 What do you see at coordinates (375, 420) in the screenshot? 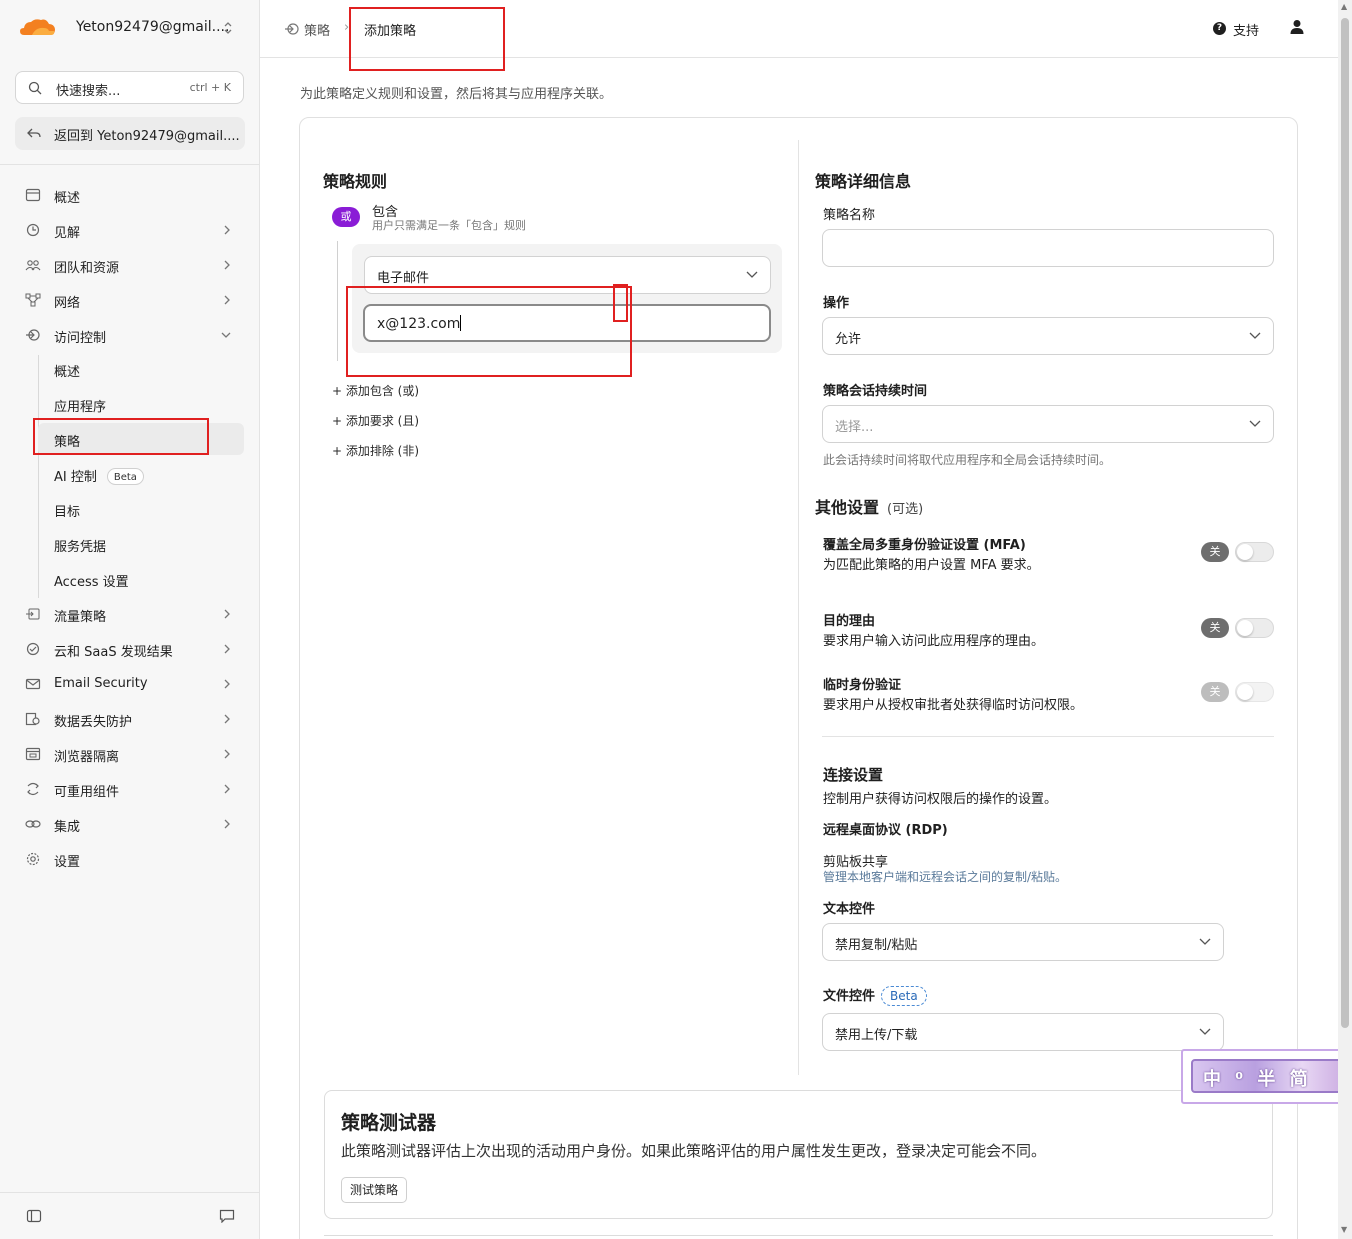
I see `add-require-link: + 添加要求 (且)` at bounding box center [375, 420].